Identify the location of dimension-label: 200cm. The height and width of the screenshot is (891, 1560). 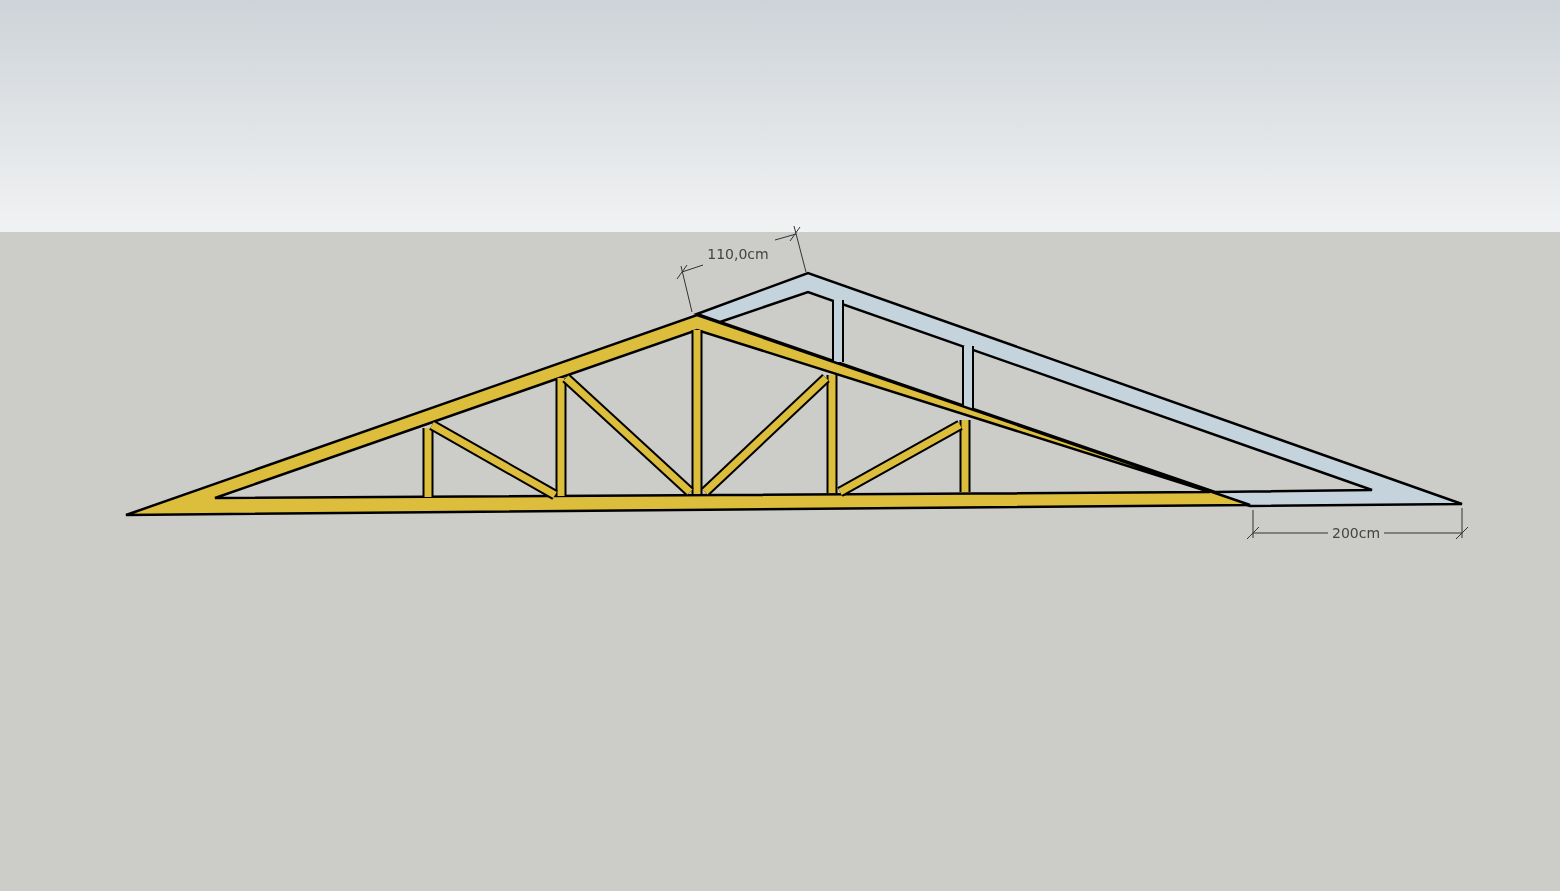
(1356, 533).